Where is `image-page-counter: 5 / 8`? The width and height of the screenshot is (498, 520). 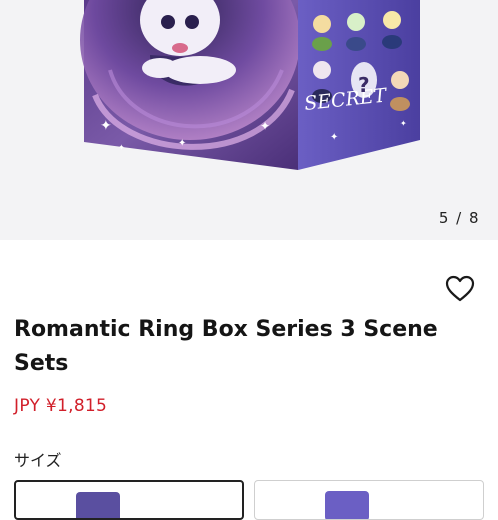
image-page-counter: 5 / 8 is located at coordinates (459, 218).